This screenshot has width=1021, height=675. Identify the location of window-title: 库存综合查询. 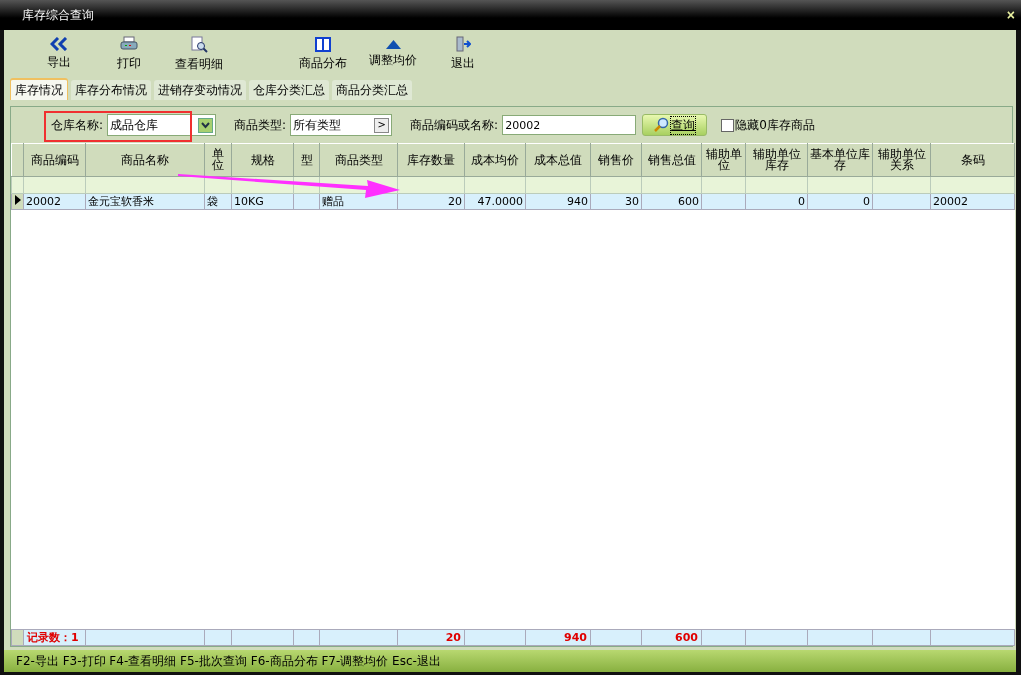
(58, 15).